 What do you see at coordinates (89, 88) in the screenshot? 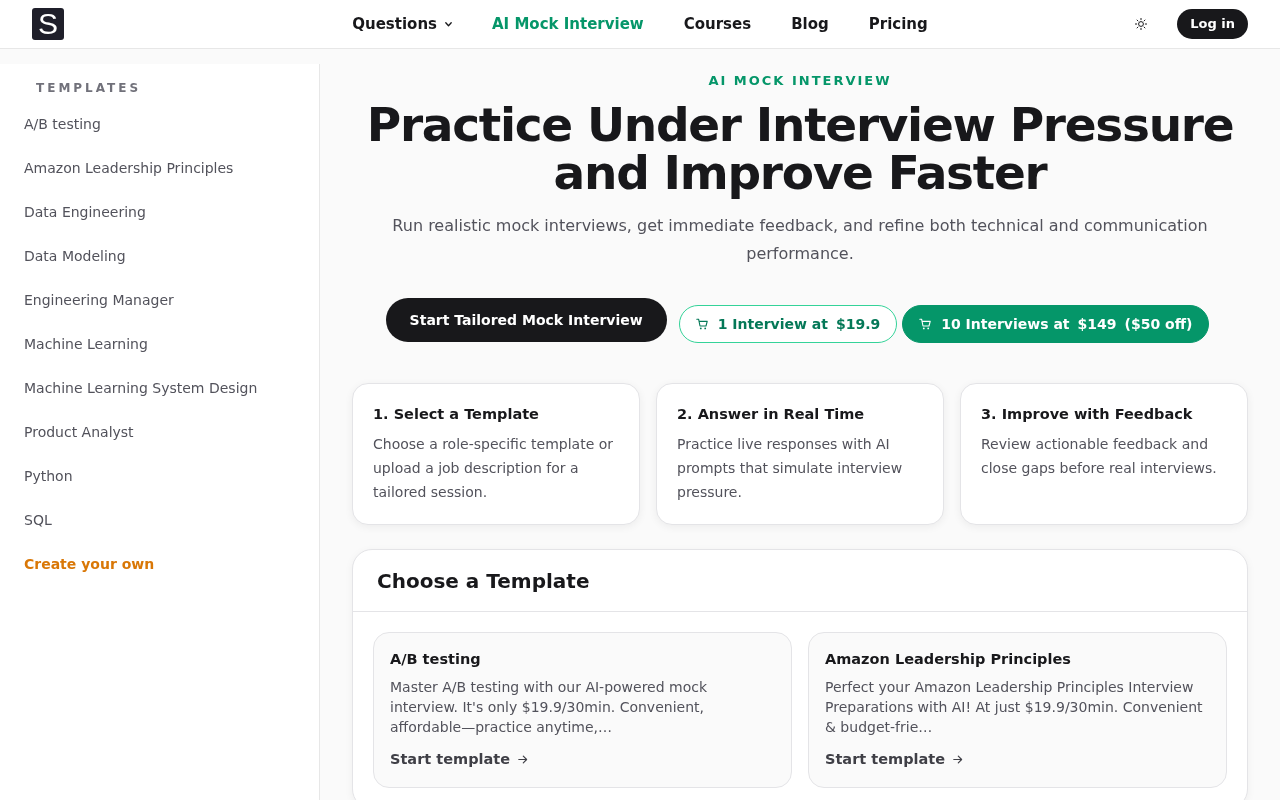
I see `sidebar-heading: TEMPLATES` at bounding box center [89, 88].